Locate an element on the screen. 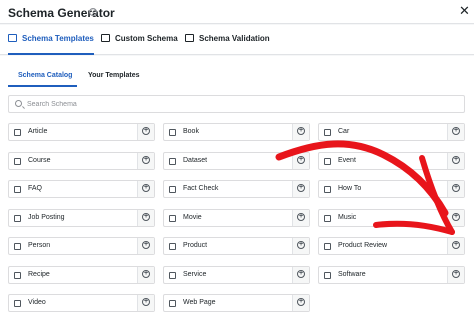  schema-card: Product + is located at coordinates (236, 246).